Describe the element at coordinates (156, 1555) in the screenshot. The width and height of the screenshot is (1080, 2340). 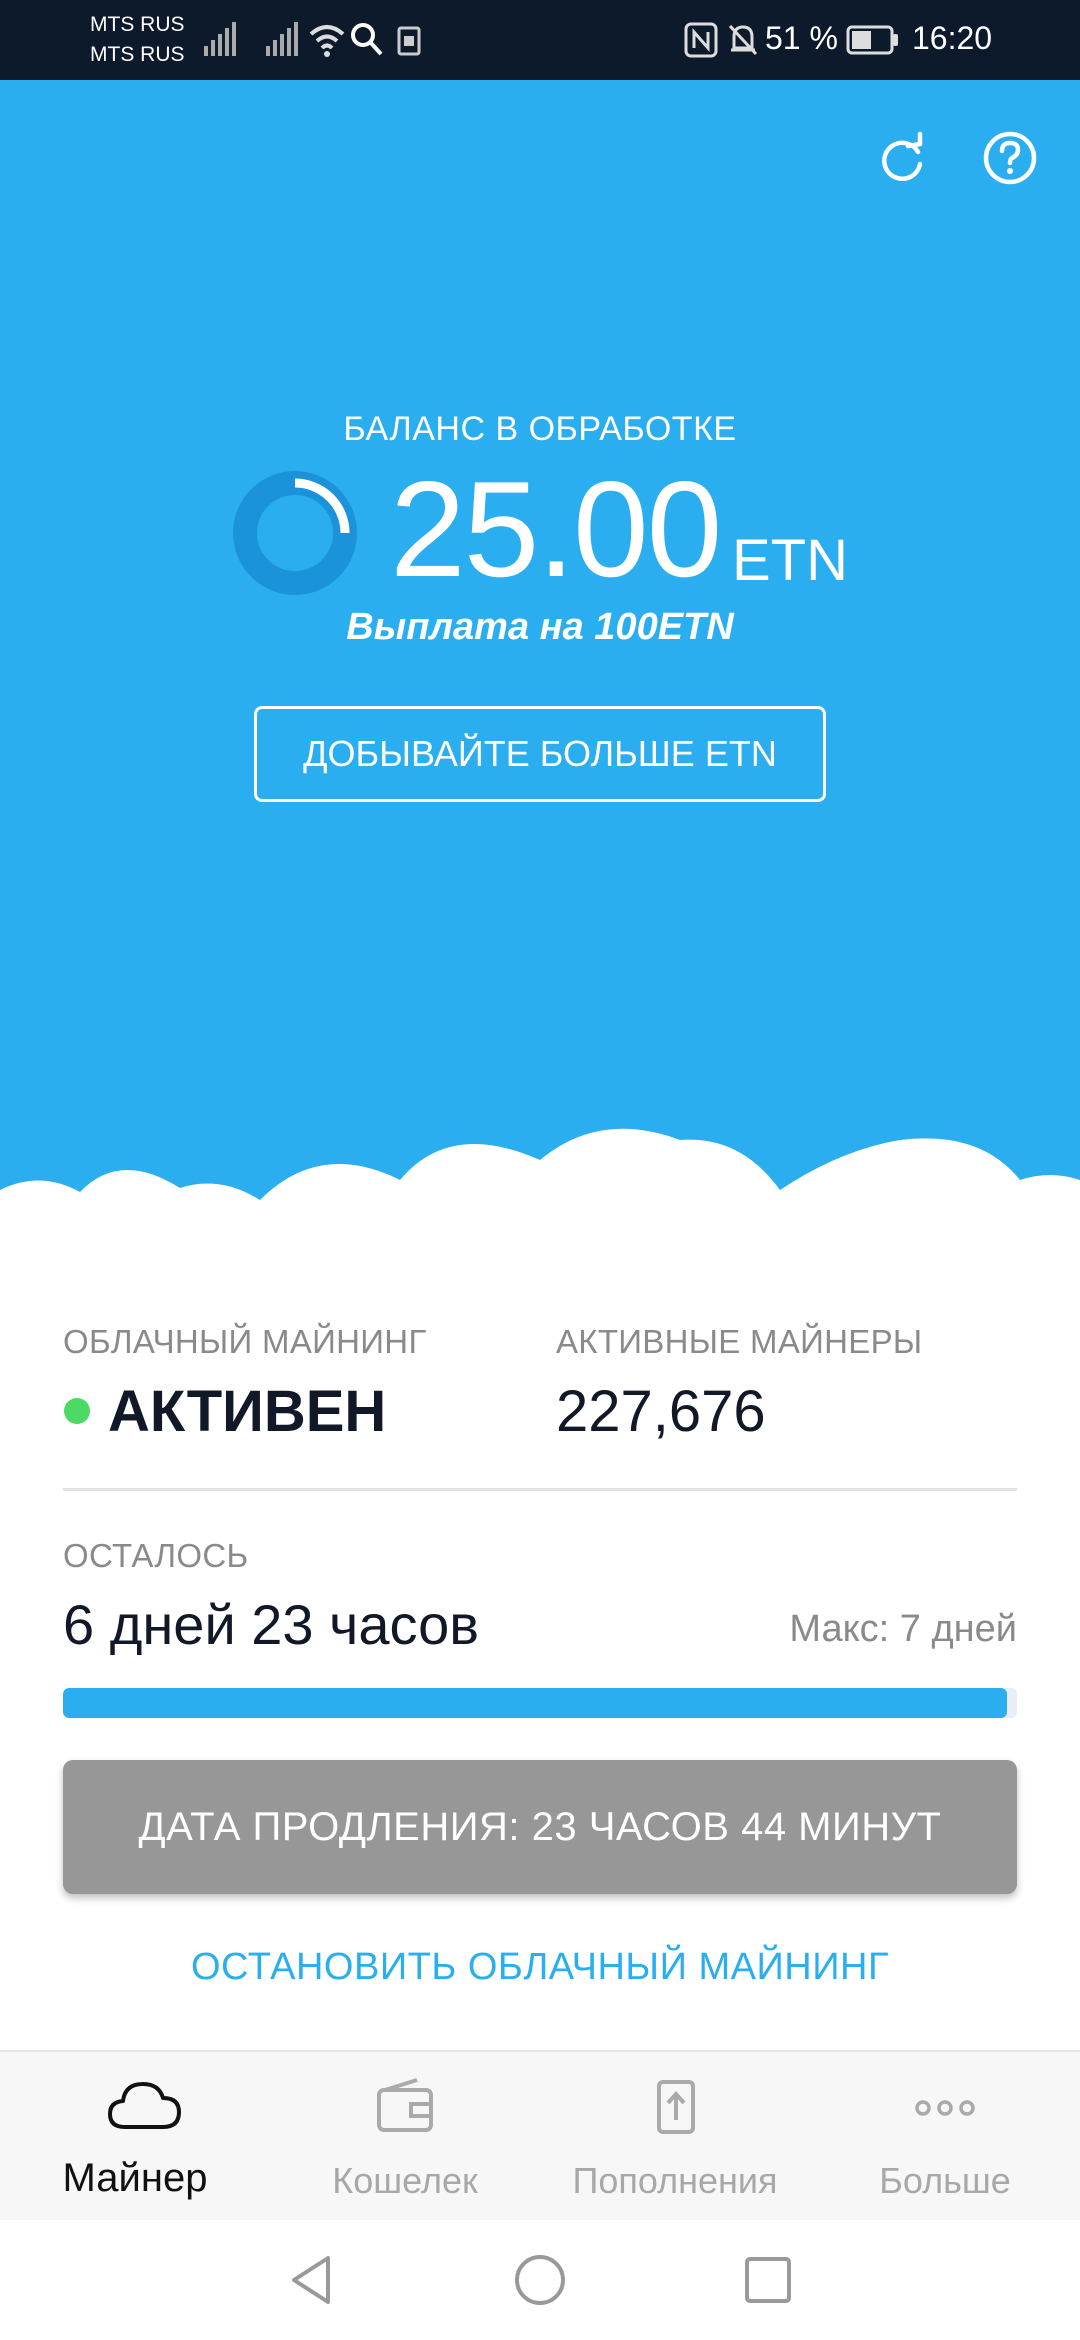
I see `remaining-label: ОСТАЛОСЬ` at that location.